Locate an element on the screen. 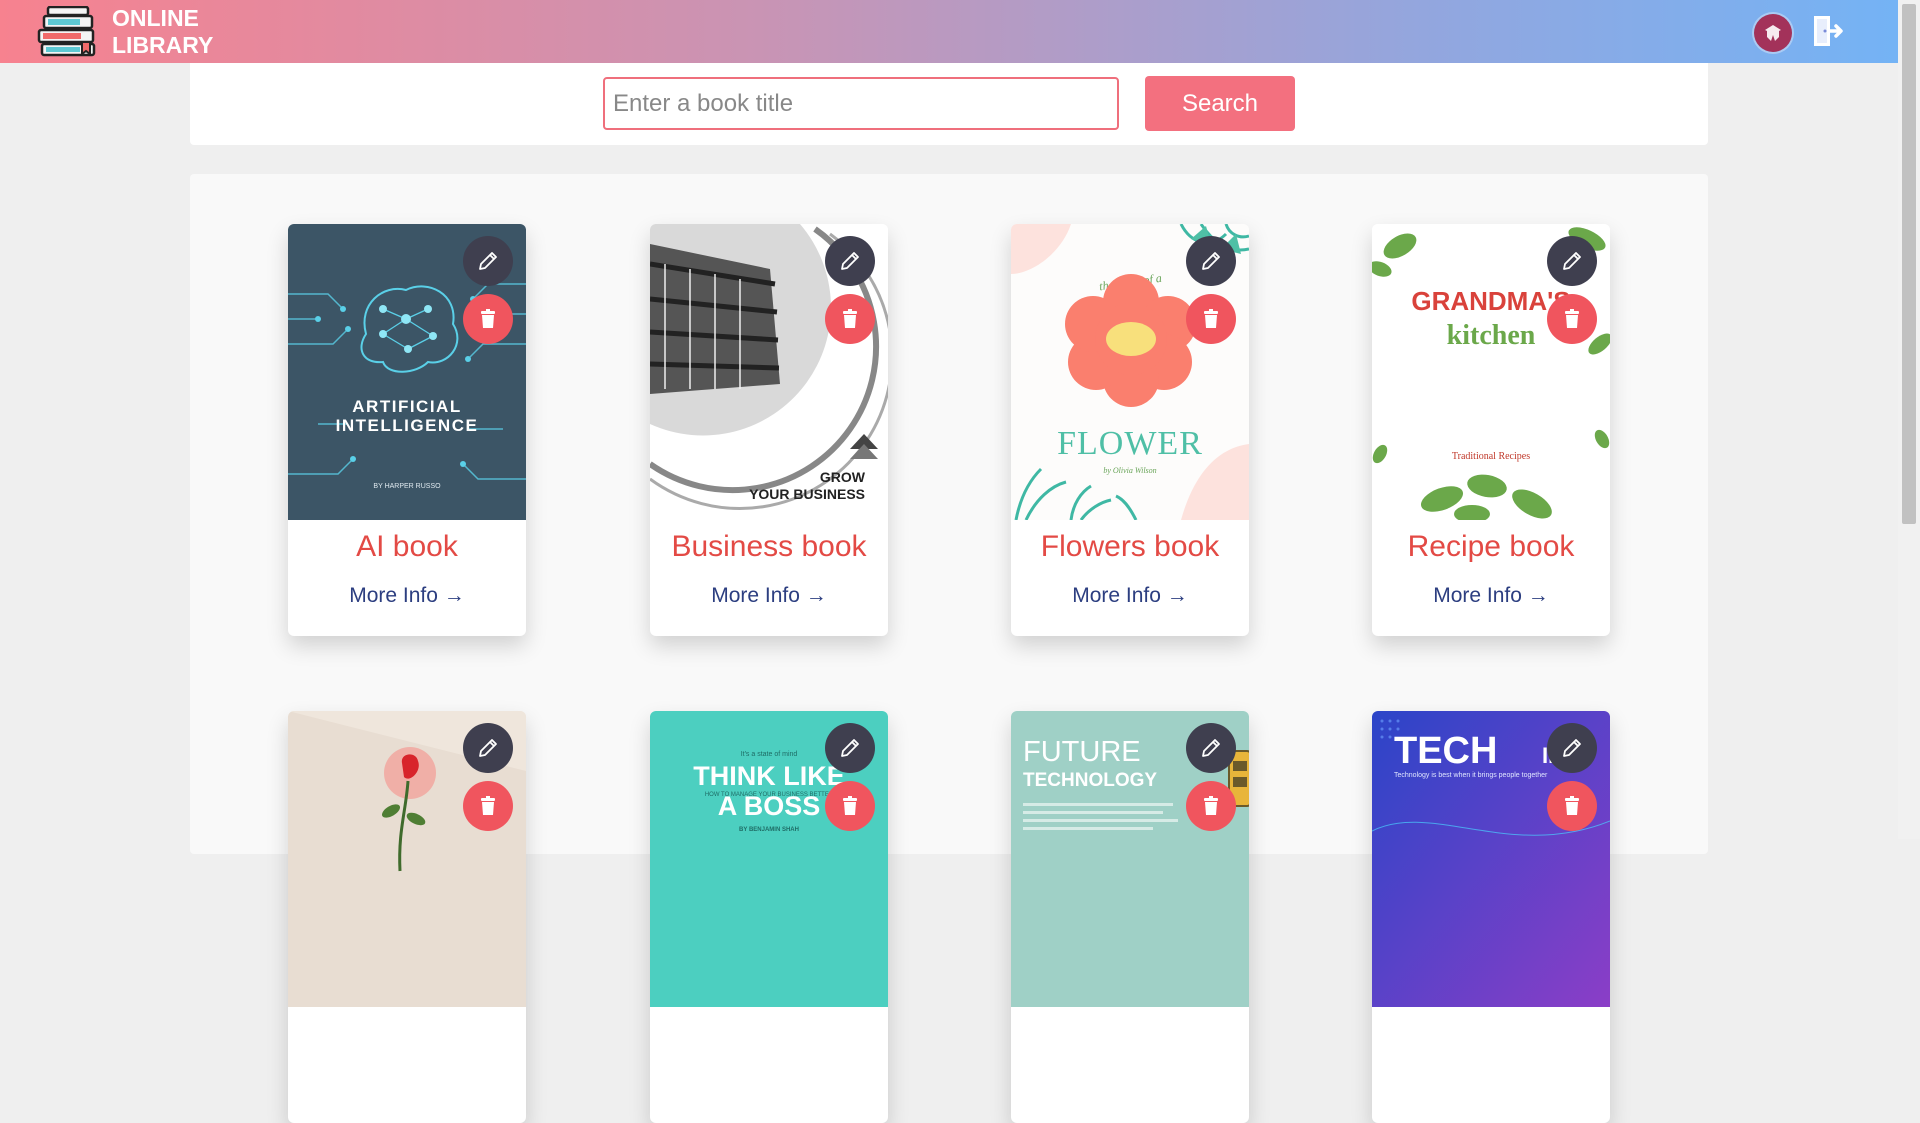  page-scrollbar is located at coordinates (1909, 419).